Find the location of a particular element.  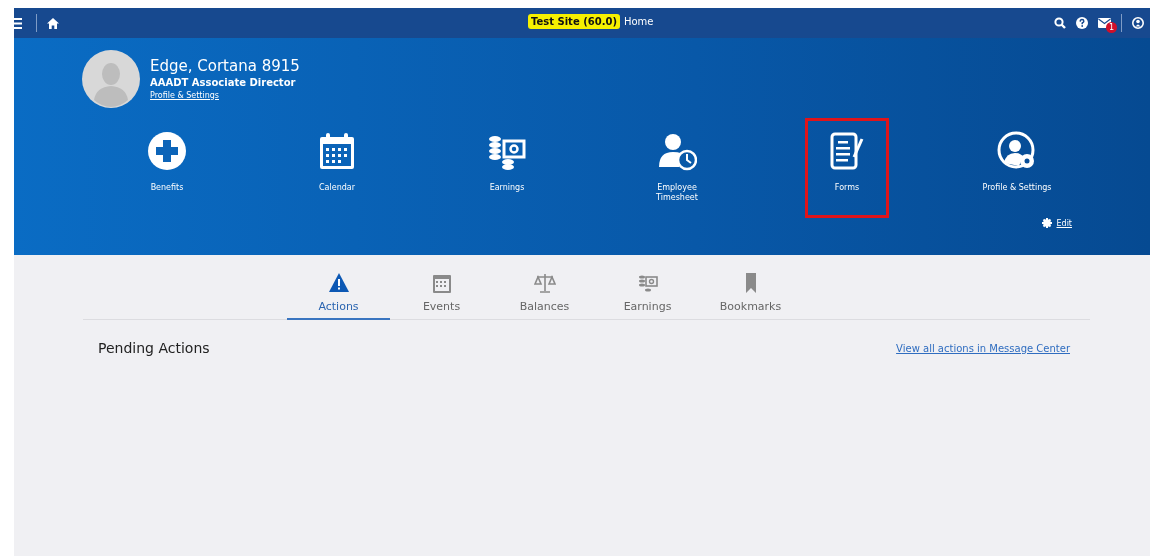

tab: Balances is located at coordinates (544, 296).